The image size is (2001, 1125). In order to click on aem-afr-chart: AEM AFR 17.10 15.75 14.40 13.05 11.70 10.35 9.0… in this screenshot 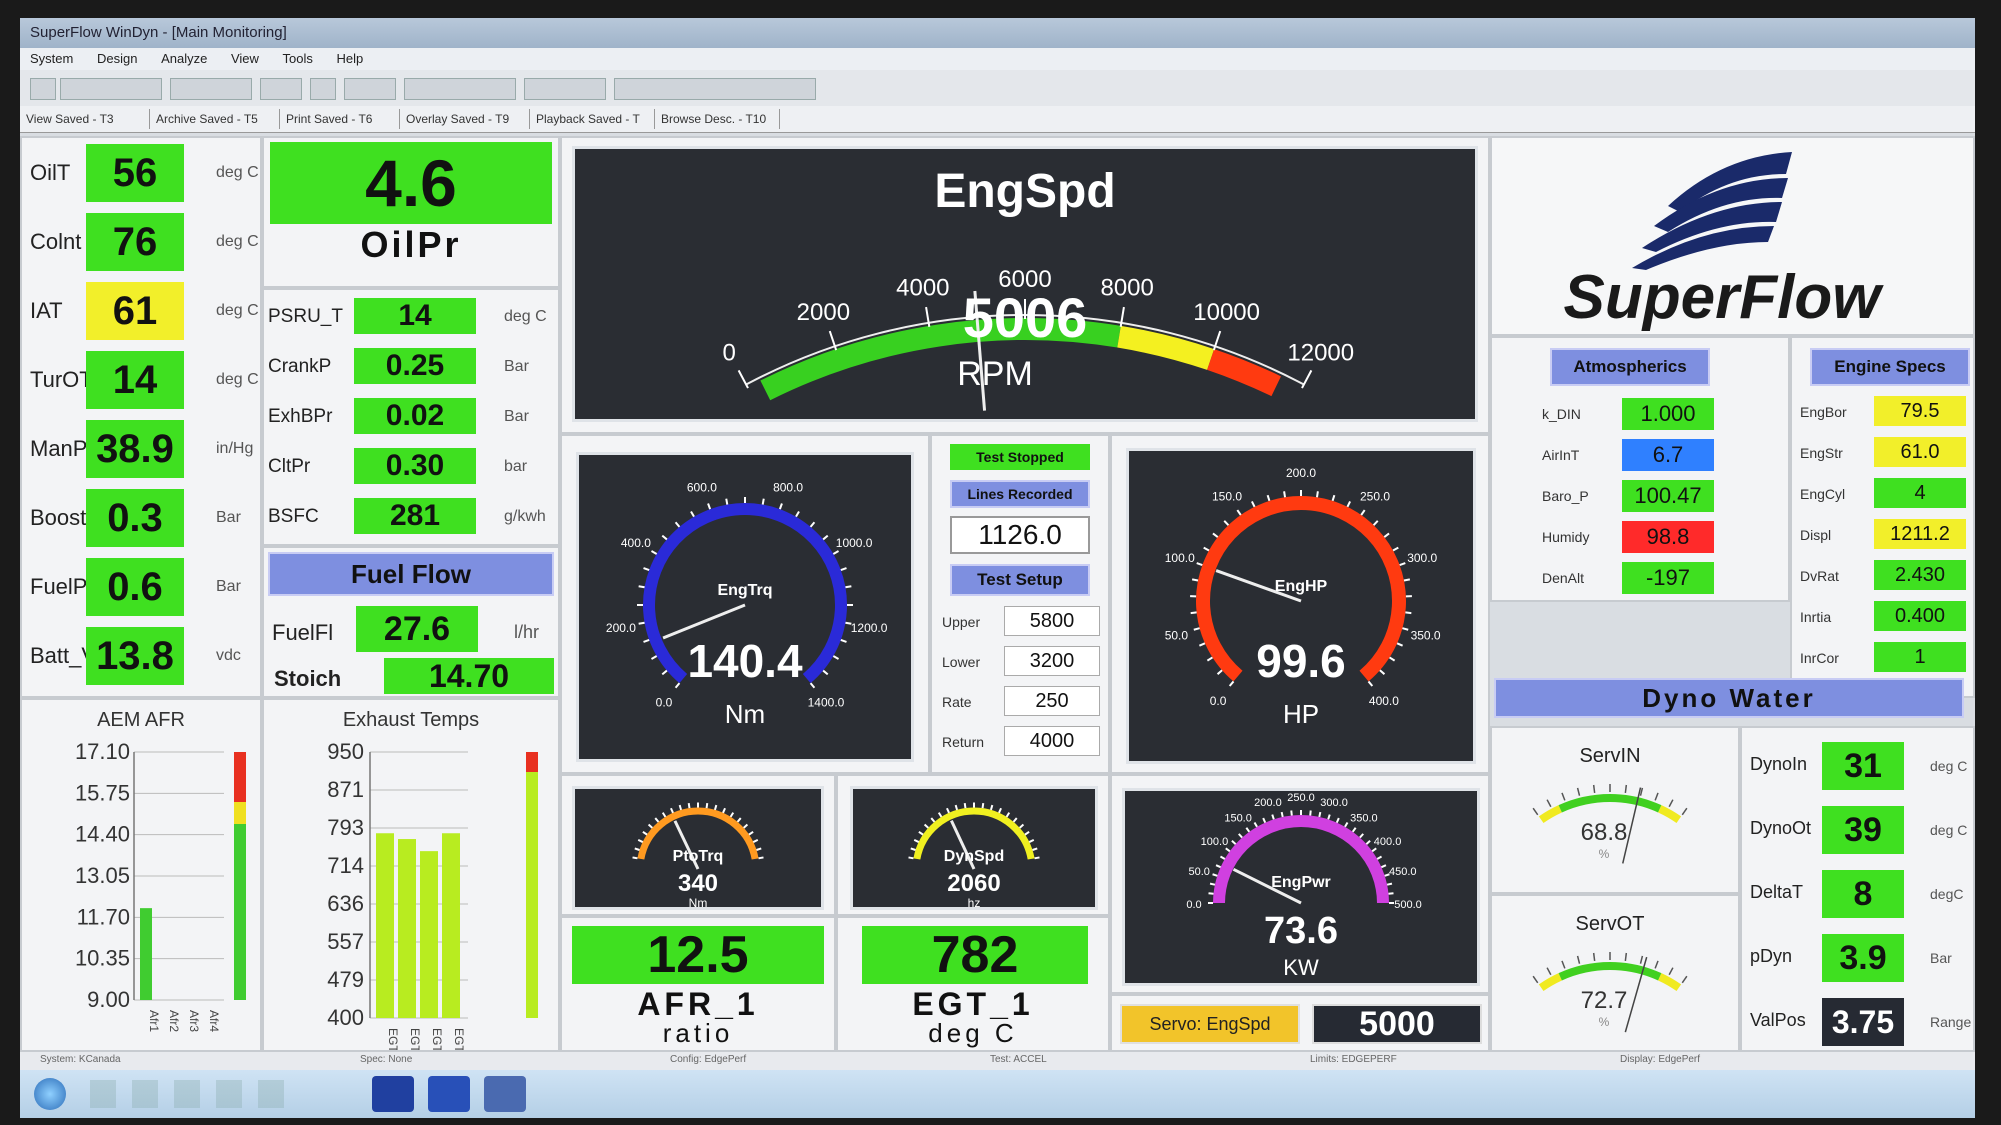, I will do `click(160, 870)`.